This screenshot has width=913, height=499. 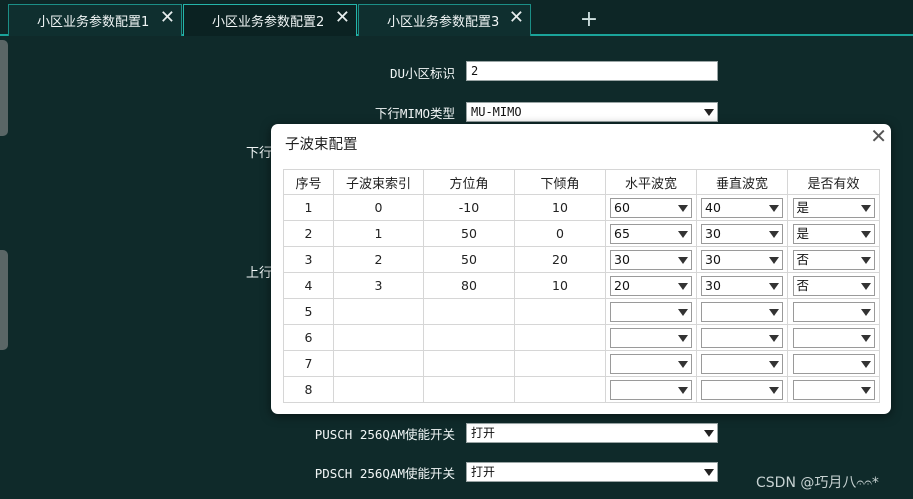 What do you see at coordinates (308, 311) in the screenshot?
I see `seq-cell: 5` at bounding box center [308, 311].